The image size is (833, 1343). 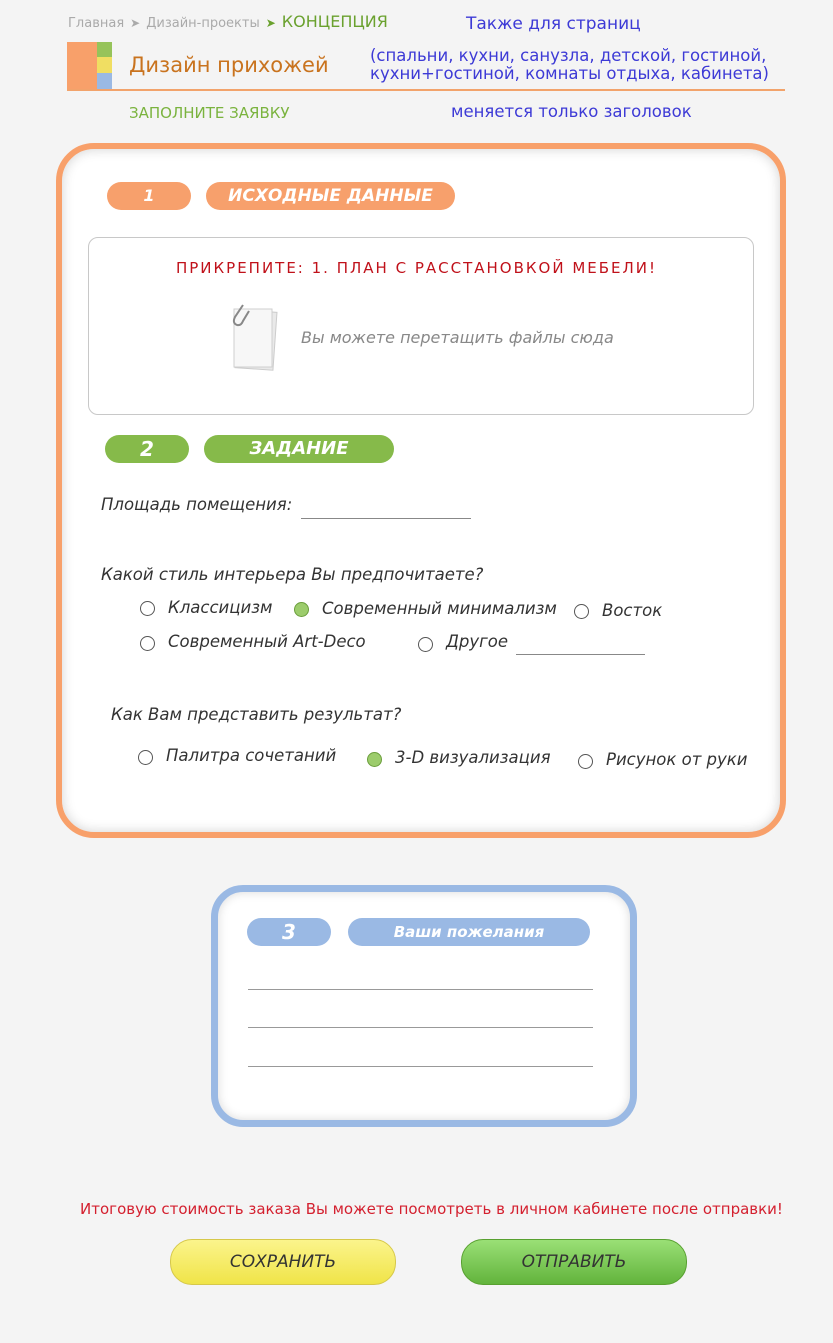 I want to click on result-option-hand-drawing: Рисунок от руки, so click(x=677, y=759).